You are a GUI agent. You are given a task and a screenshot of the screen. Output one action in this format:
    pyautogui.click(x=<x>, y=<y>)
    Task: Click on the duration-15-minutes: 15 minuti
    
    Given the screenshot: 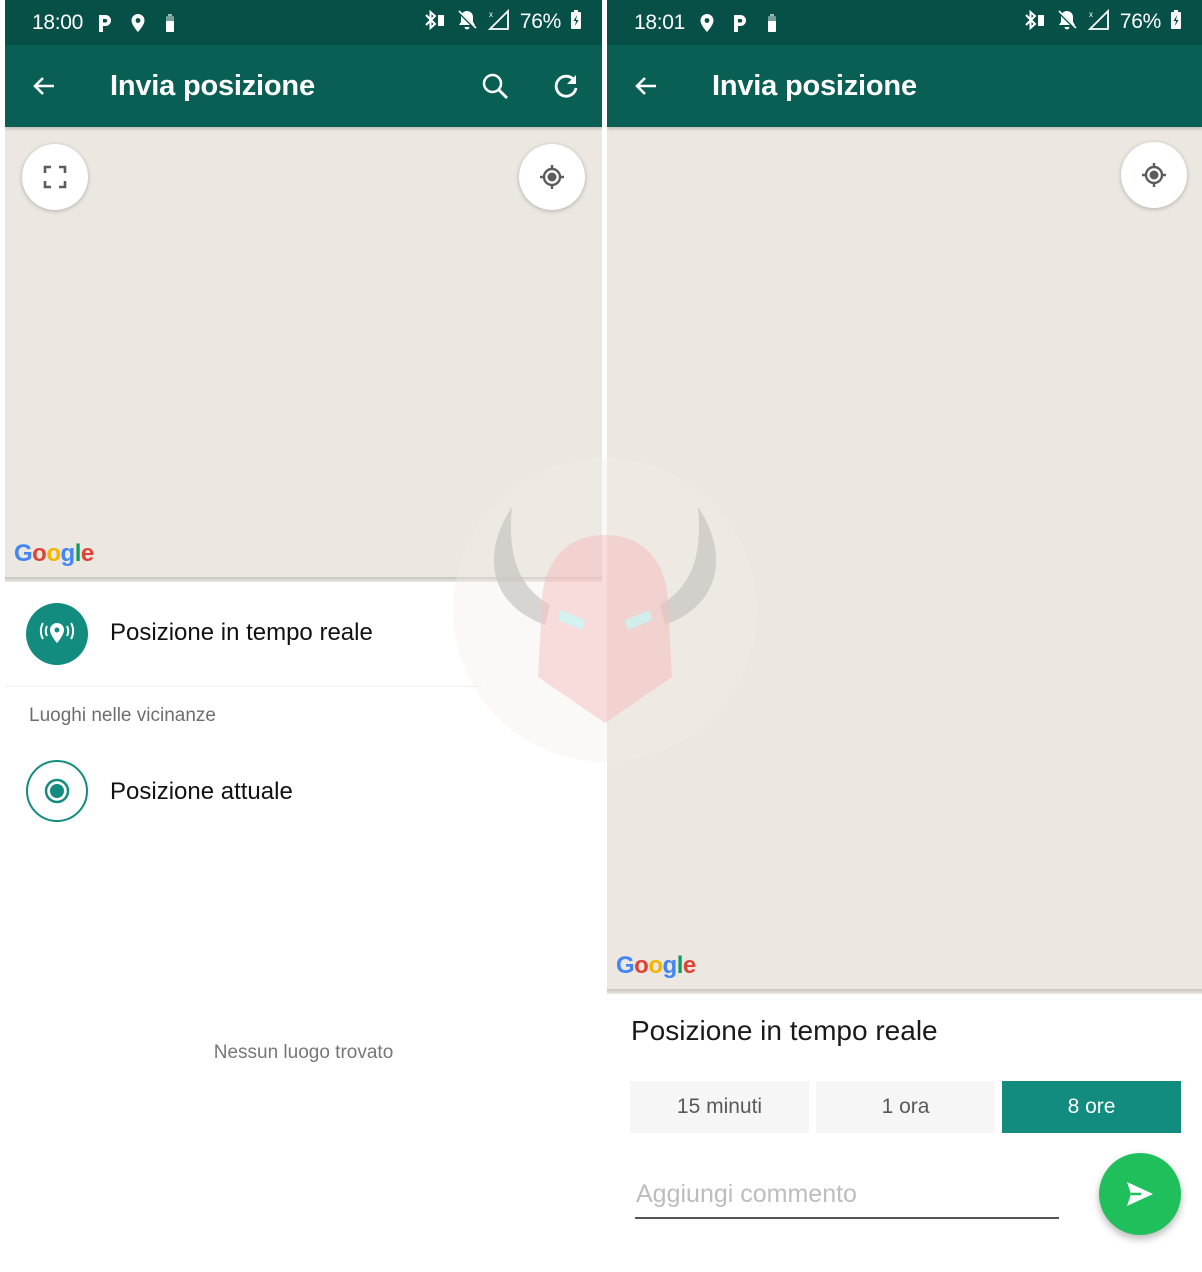 What is the action you would take?
    pyautogui.click(x=719, y=1107)
    